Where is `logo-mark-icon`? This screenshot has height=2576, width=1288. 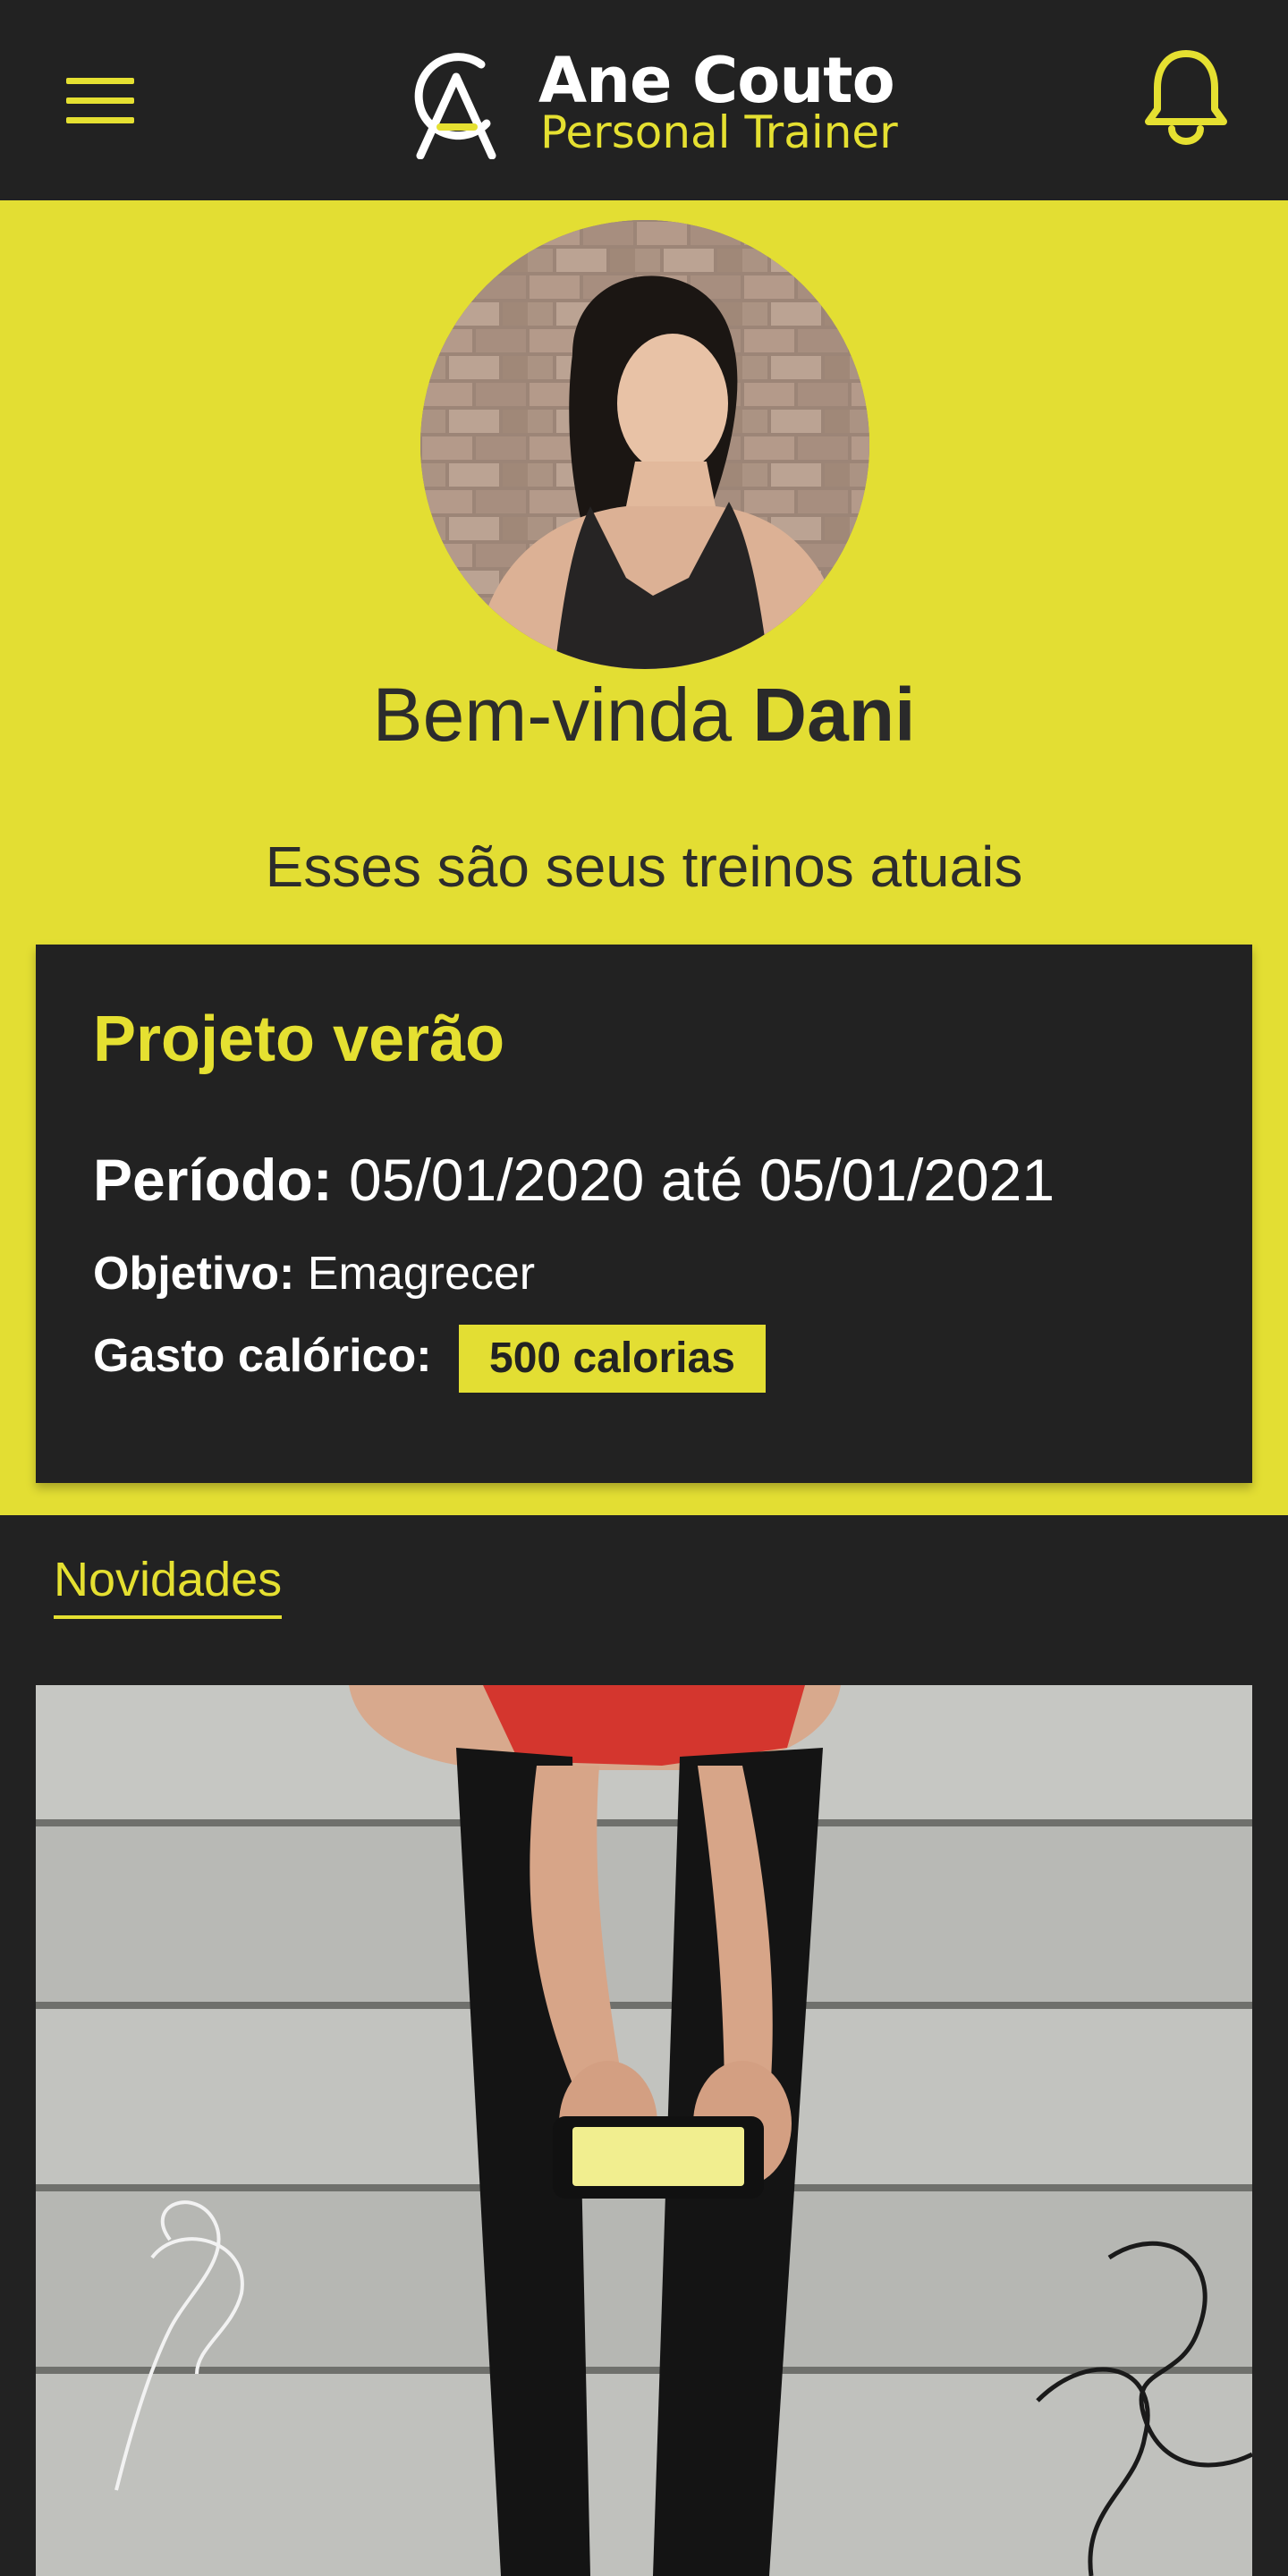 logo-mark-icon is located at coordinates (455, 106).